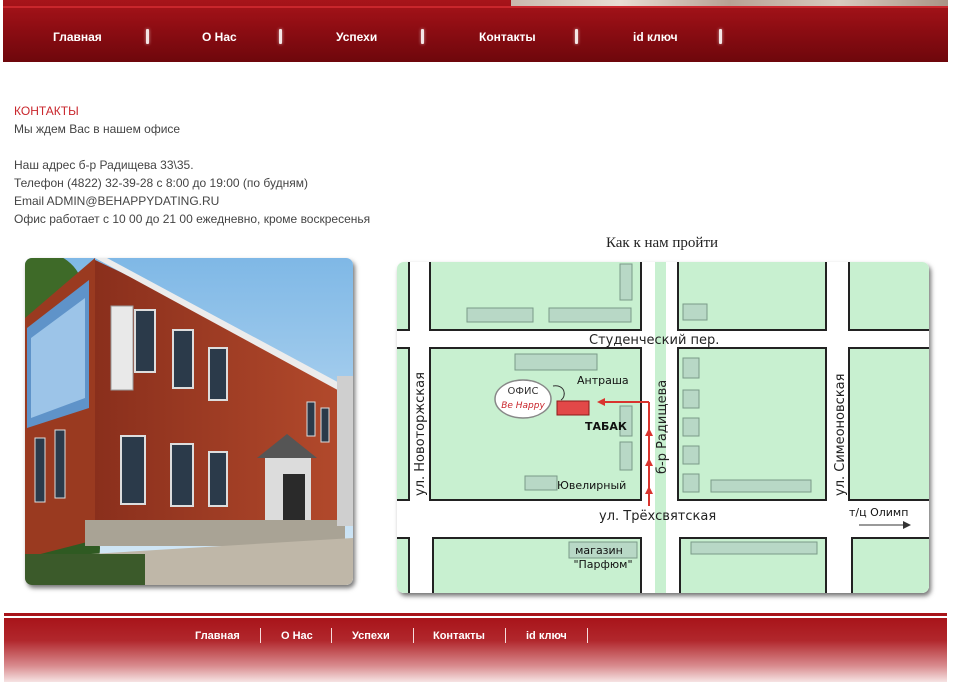  Describe the element at coordinates (77, 37) in the screenshot. I see `nav-home: Главная` at that location.